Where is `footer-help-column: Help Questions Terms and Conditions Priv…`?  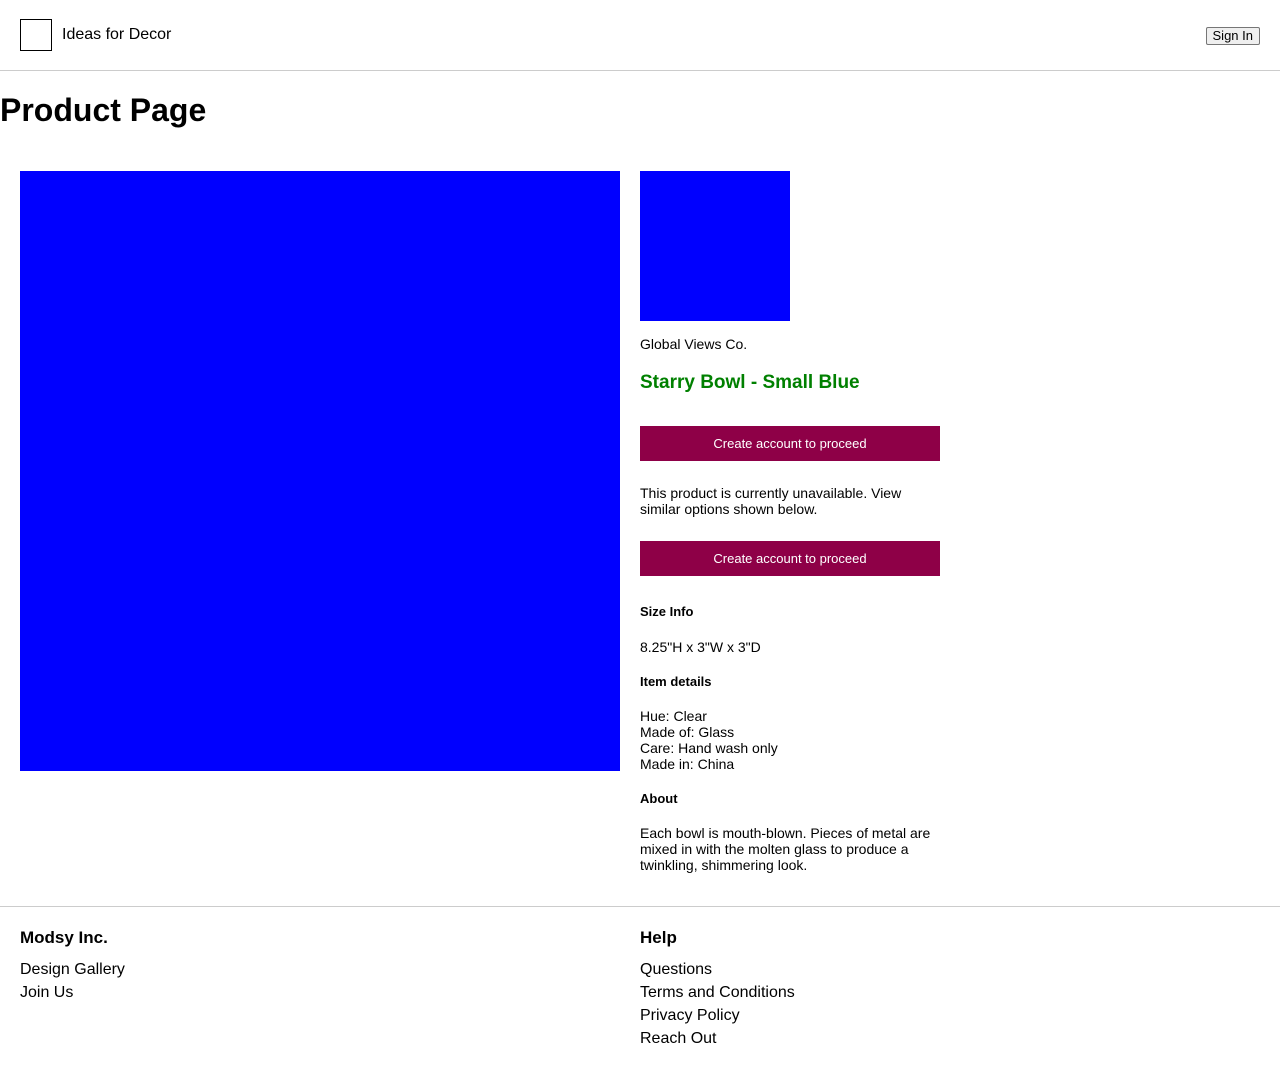 footer-help-column: Help Questions Terms and Conditions Priv… is located at coordinates (717, 989).